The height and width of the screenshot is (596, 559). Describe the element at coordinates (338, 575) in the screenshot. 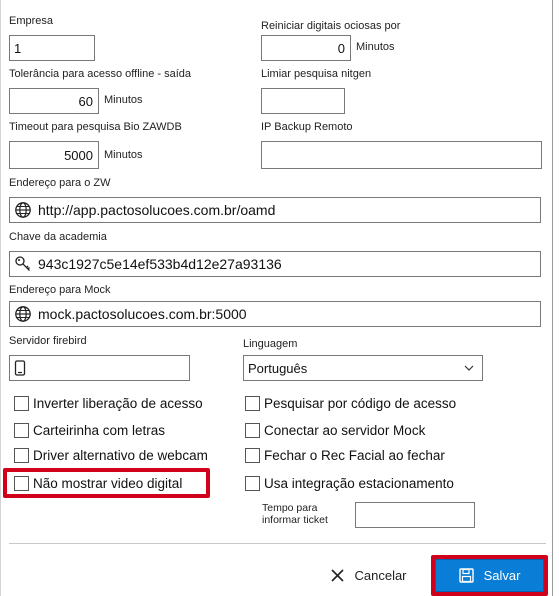

I see `close-icon` at that location.